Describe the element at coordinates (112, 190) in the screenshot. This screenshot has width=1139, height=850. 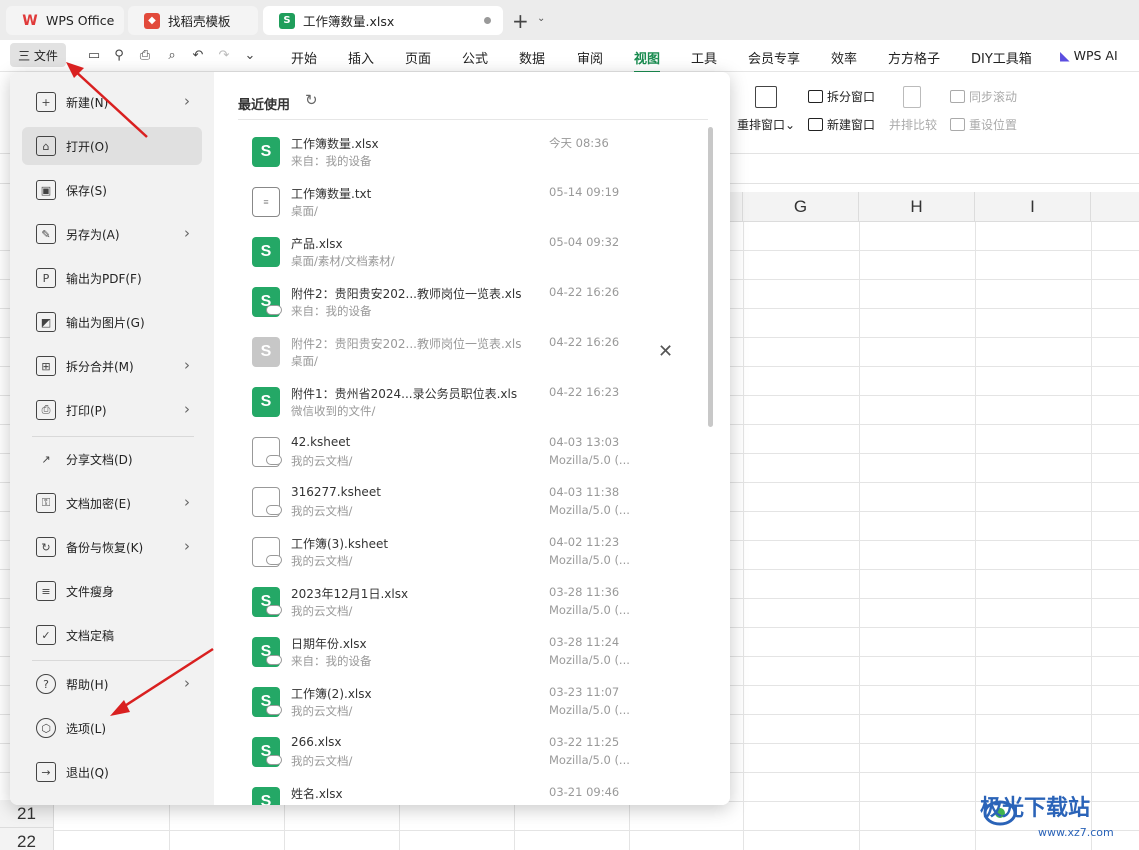
I see `menu-item-save: ▣ 保存(S)` at that location.